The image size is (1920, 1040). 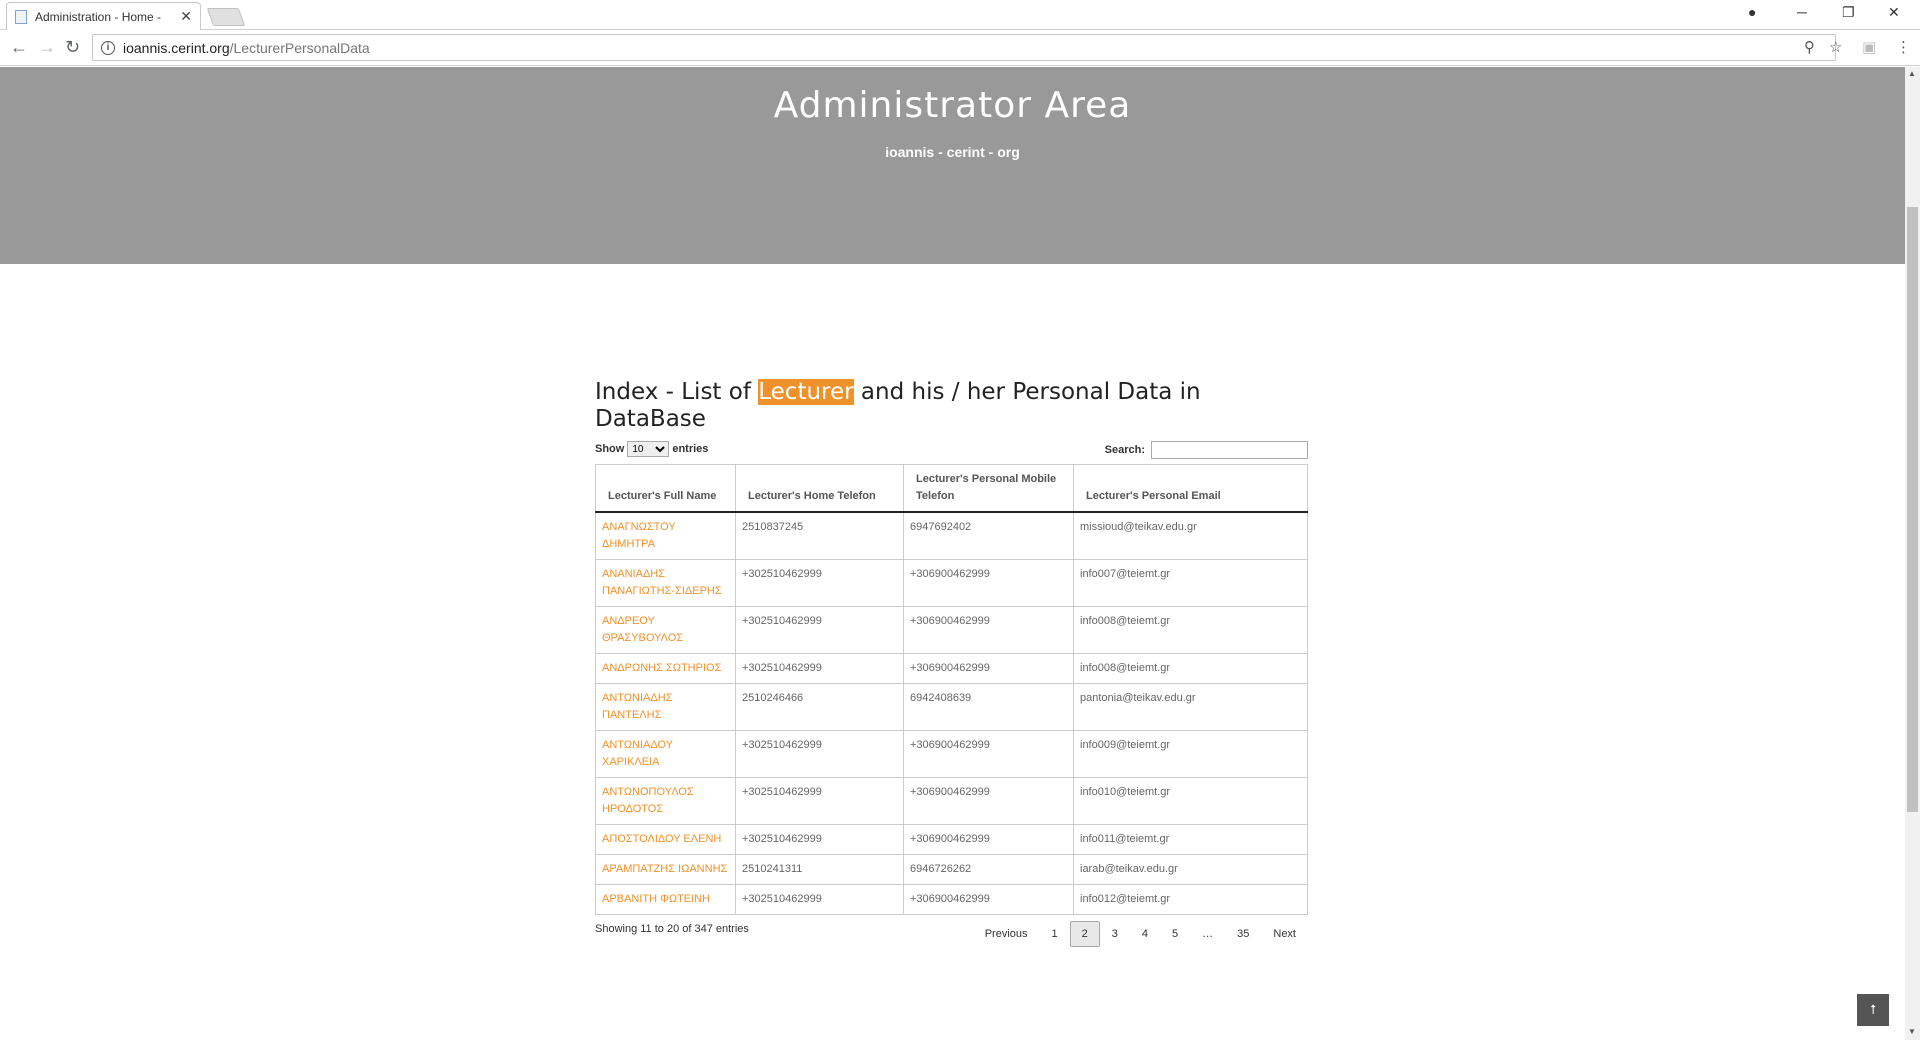 What do you see at coordinates (1190, 899) in the screenshot?
I see `email-cell: info012@teiemt.gr` at bounding box center [1190, 899].